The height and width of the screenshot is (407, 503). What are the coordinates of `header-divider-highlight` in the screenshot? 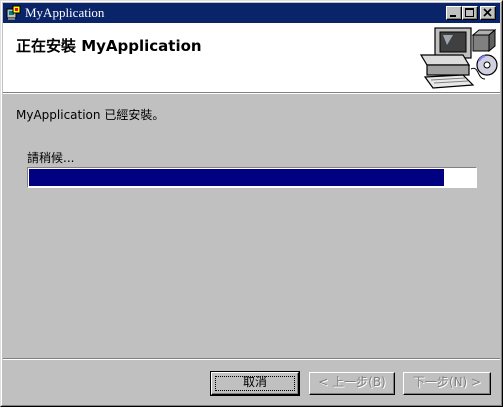 It's located at (251, 93).